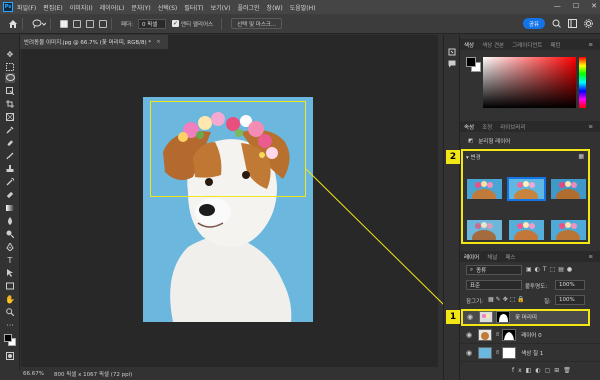 This screenshot has height=380, width=600. I want to click on tab-paths: 패스, so click(510, 257).